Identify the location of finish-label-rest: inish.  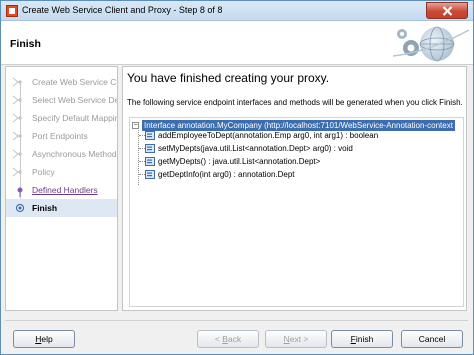
(364, 339).